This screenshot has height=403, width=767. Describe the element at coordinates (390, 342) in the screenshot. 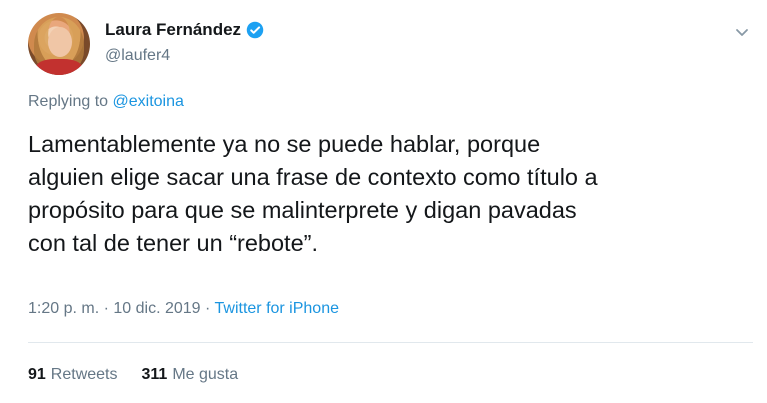

I see `divider` at that location.